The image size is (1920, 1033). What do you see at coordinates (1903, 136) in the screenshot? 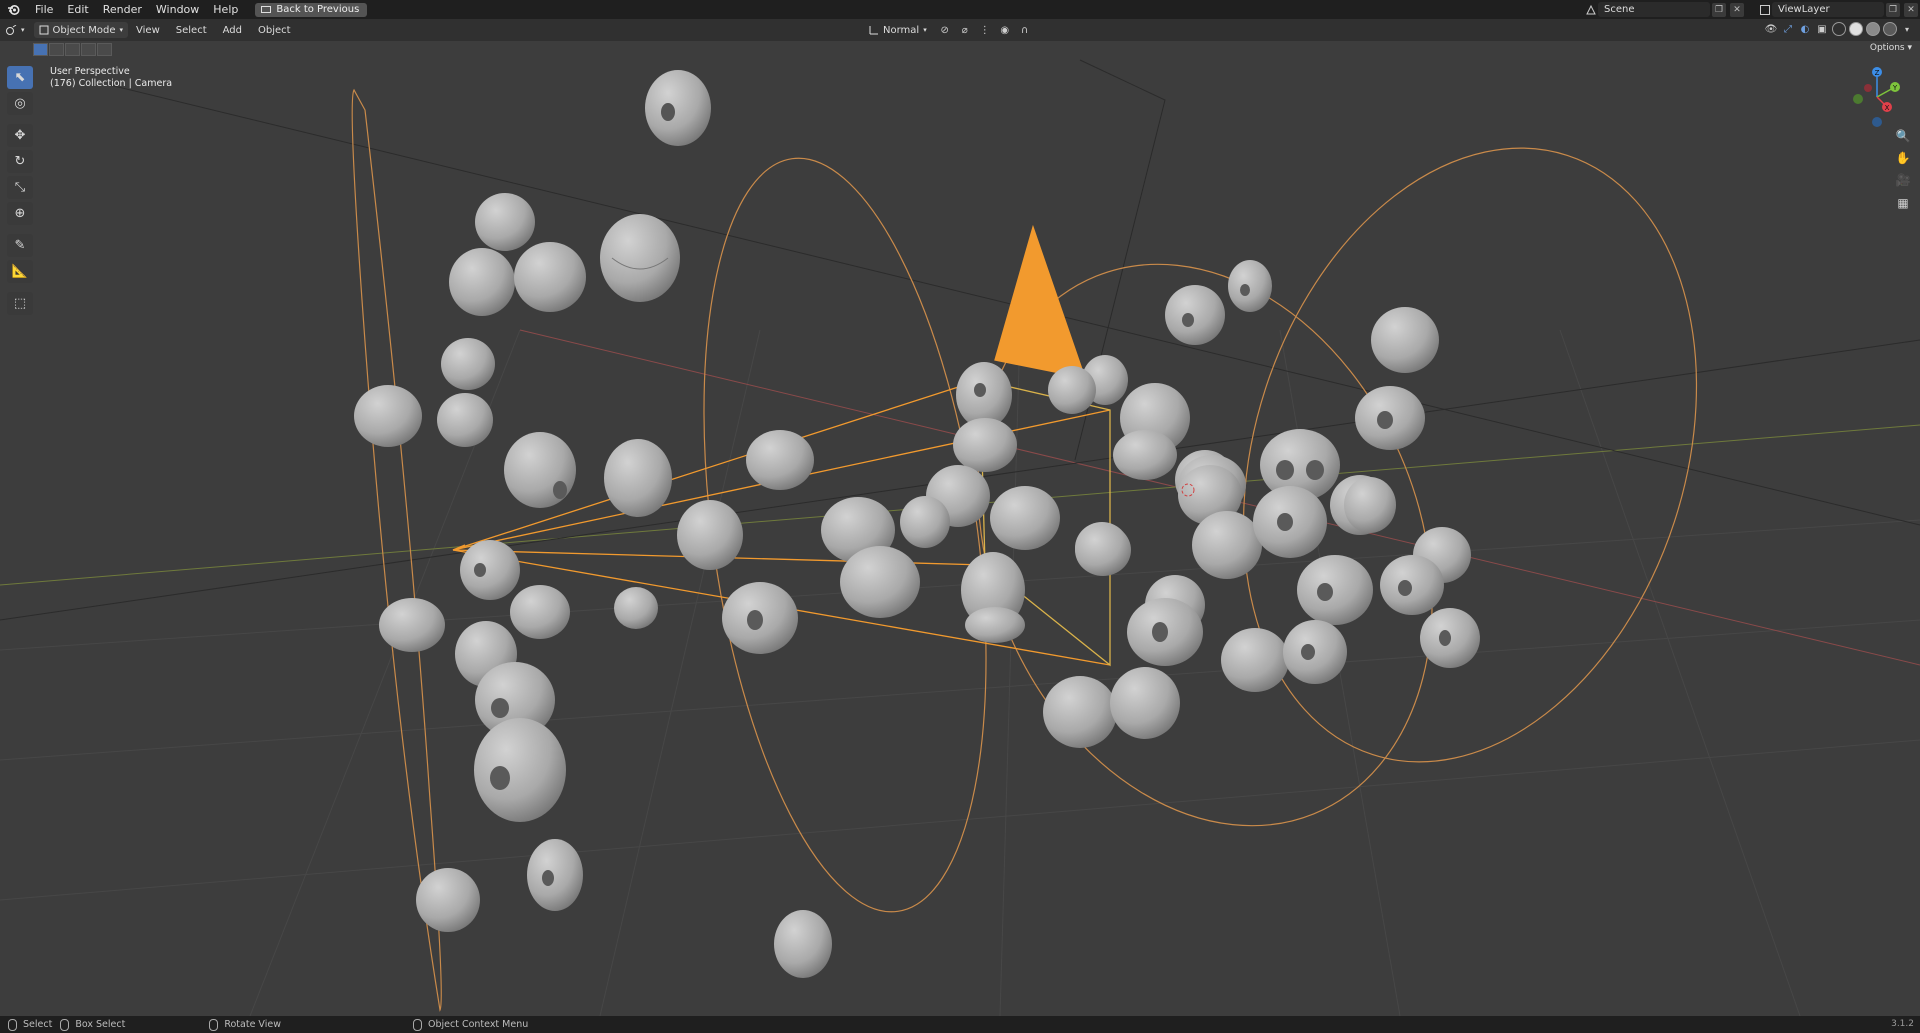
I see `zoom-icon: 🔍` at bounding box center [1903, 136].